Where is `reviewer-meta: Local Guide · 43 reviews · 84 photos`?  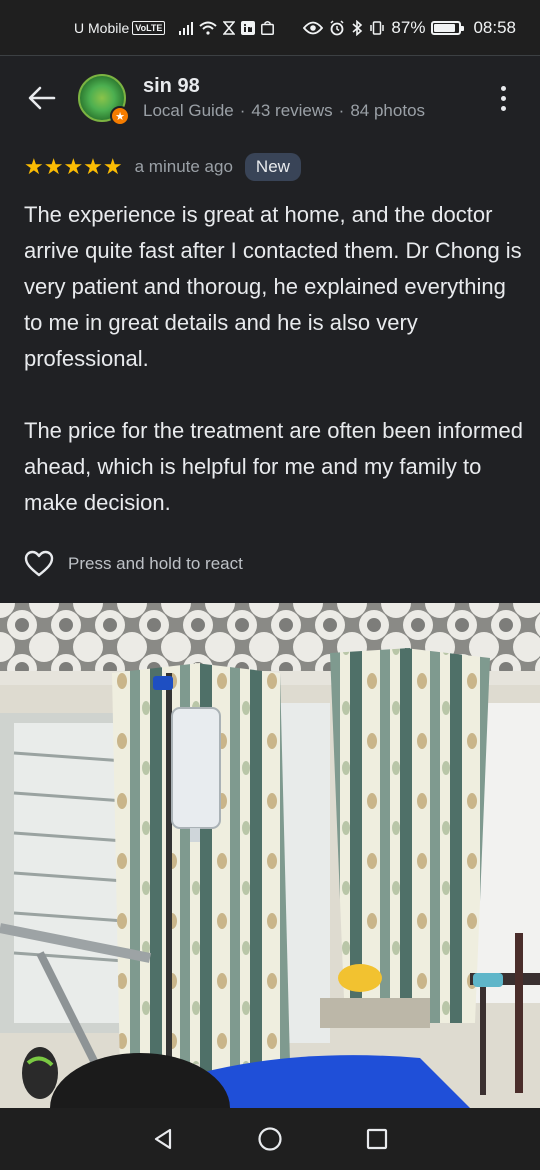
reviewer-meta: Local Guide · 43 reviews · 84 photos is located at coordinates (284, 111).